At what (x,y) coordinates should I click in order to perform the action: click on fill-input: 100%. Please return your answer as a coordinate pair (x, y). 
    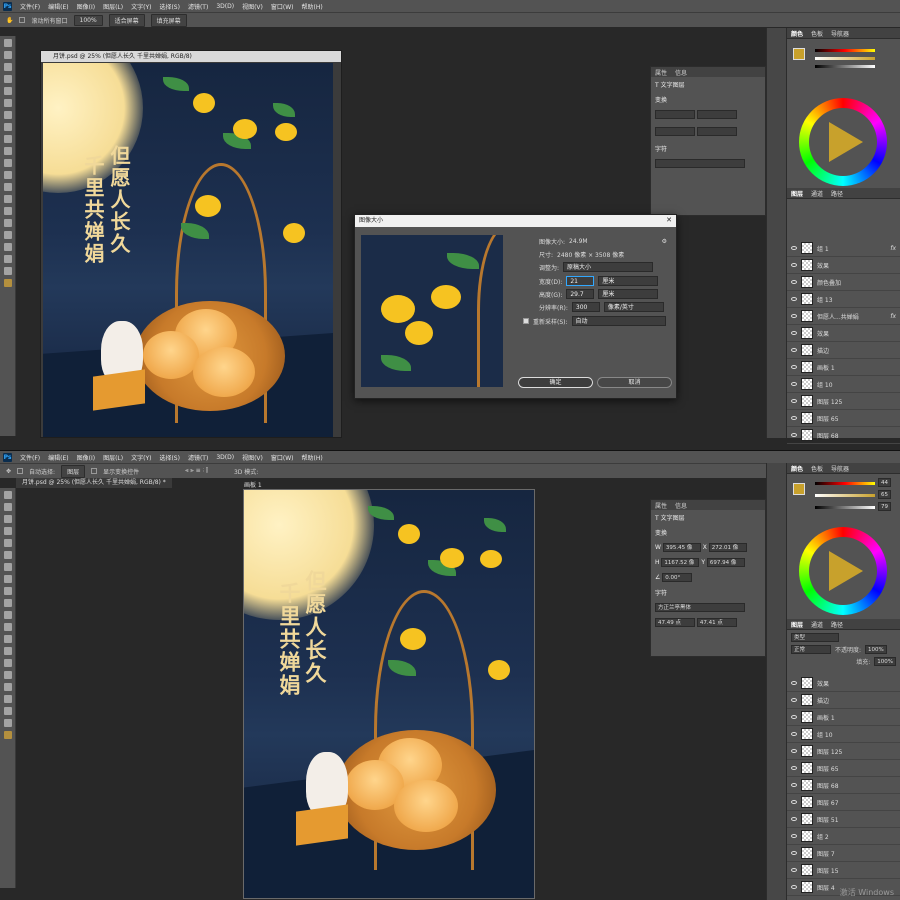
    Looking at the image, I should click on (885, 661).